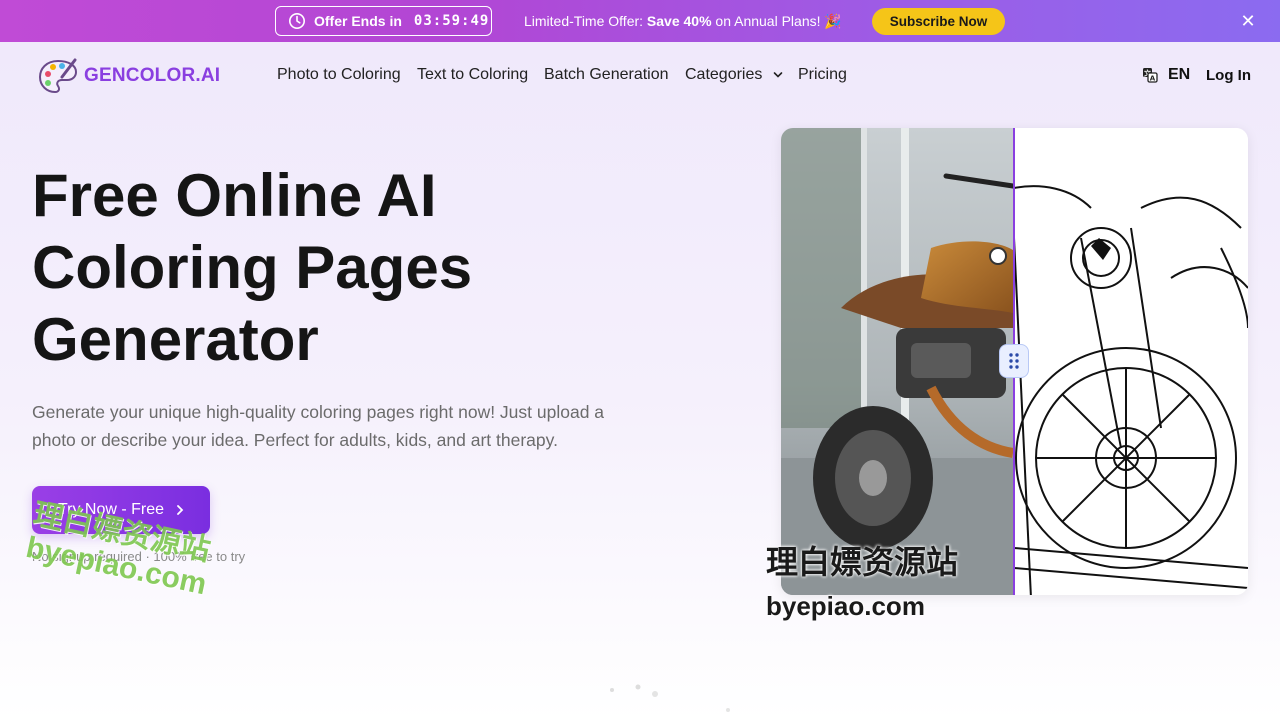  Describe the element at coordinates (862, 562) in the screenshot. I see `watermark-cn-right: 理白嫖资源站` at that location.